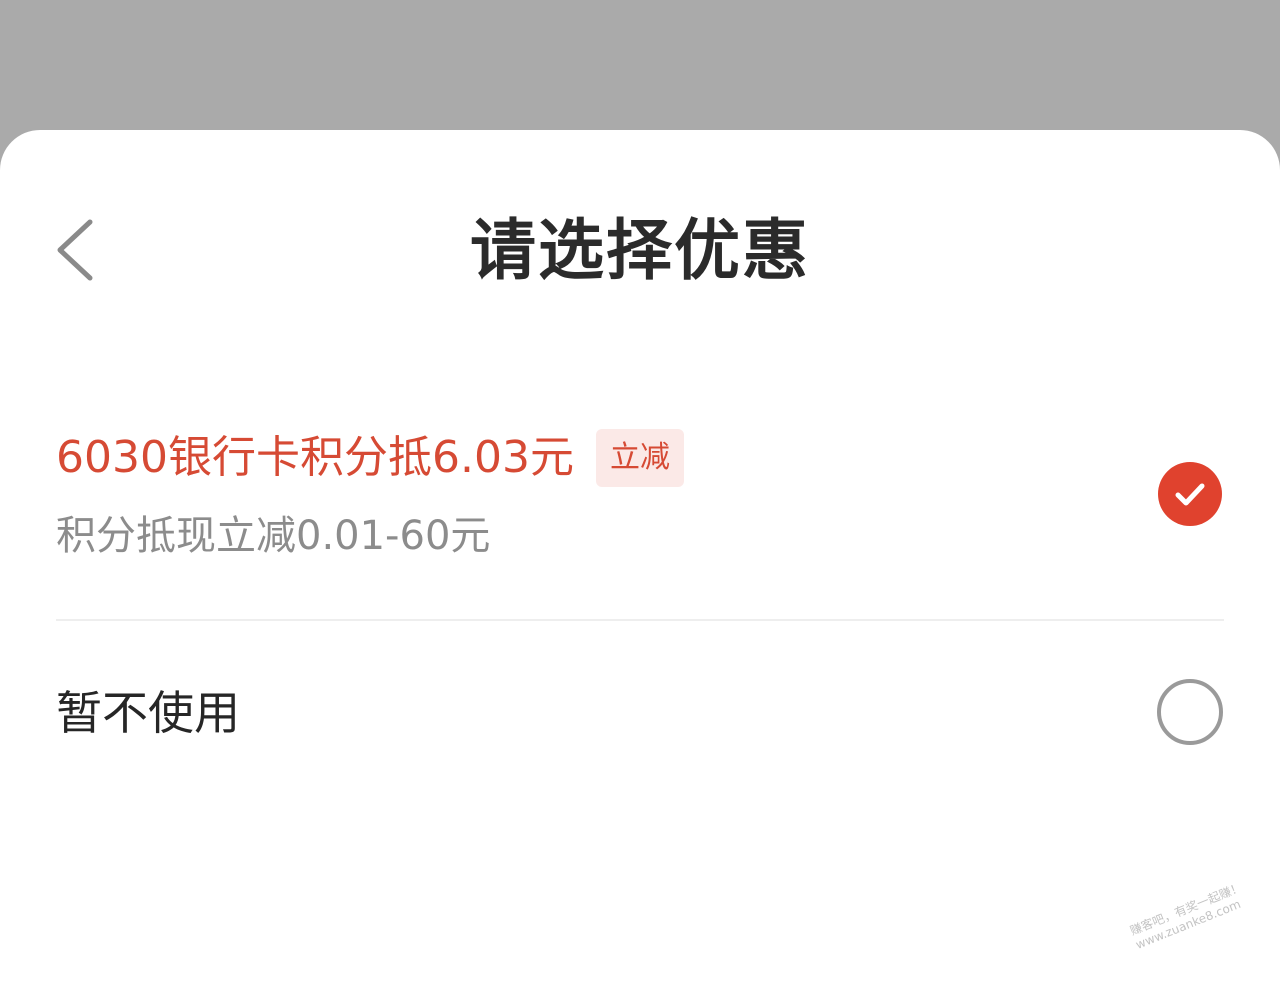  Describe the element at coordinates (315, 457) in the screenshot. I see `option-title: 6030银行卡积分抵6.03元` at that location.